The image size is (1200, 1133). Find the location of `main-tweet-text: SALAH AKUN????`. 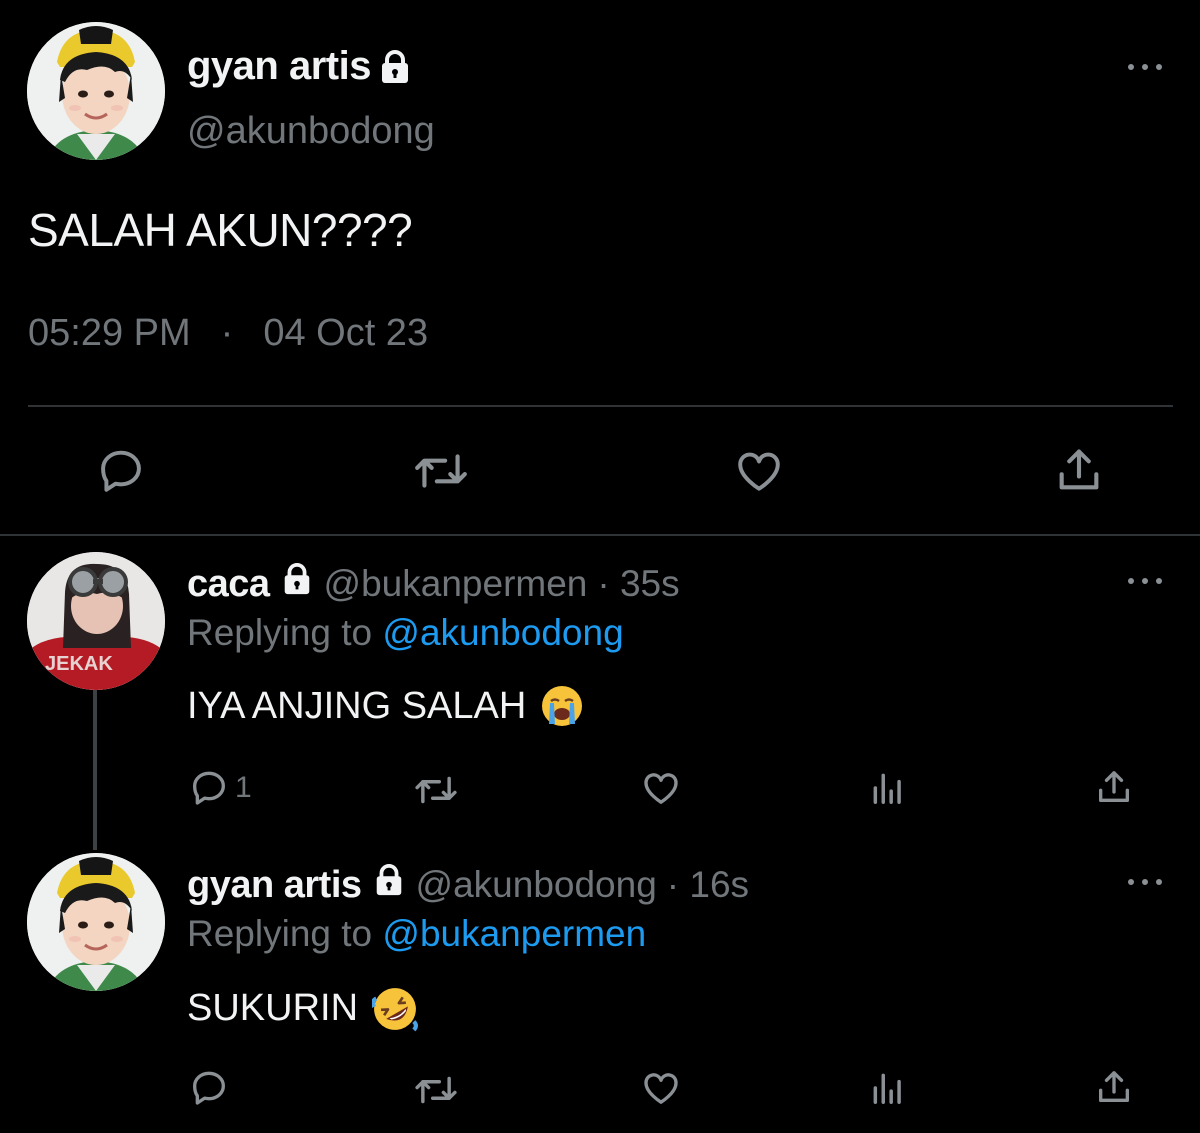

main-tweet-text: SALAH AKUN???? is located at coordinates (220, 230).